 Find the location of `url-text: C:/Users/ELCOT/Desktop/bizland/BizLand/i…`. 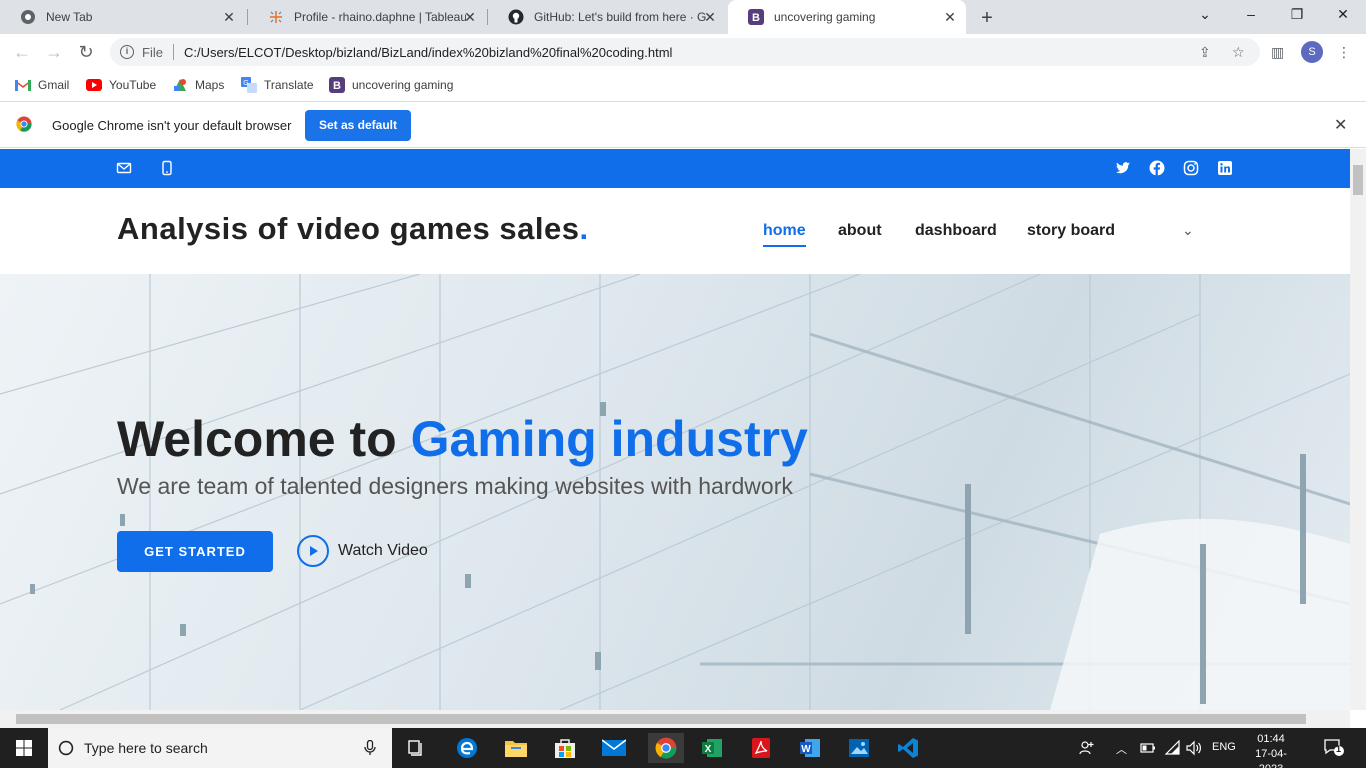

url-text: C:/Users/ELCOT/Desktop/bizland/BizLand/i… is located at coordinates (428, 52).